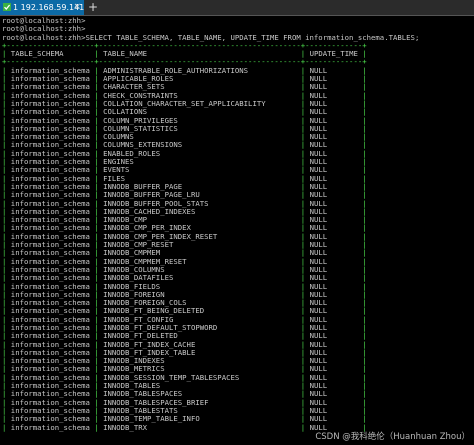  I want to click on schema-cell: information_schema, so click(52, 427).